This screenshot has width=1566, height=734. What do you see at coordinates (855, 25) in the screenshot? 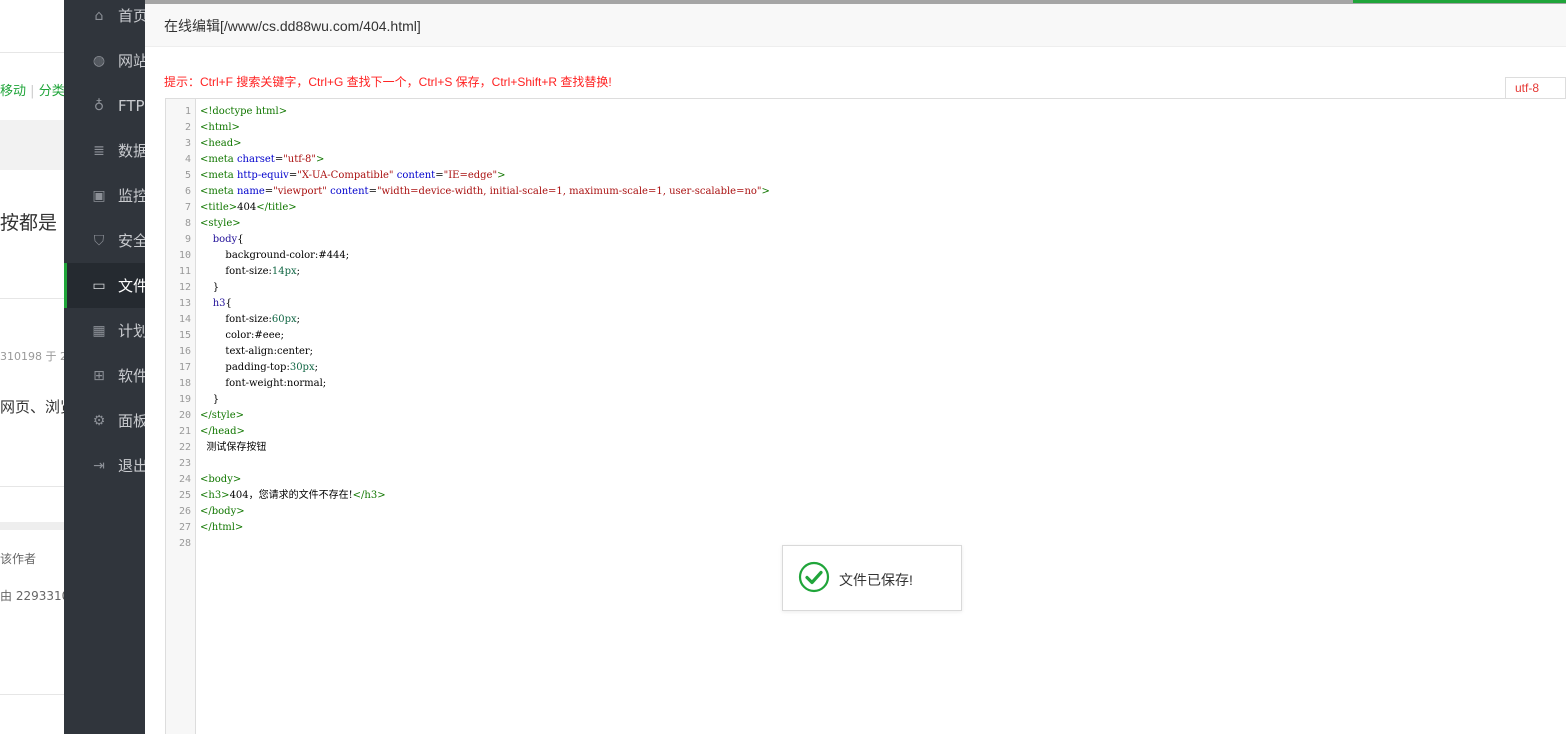
I see `dialog-header: 在线编辑[/www/cs.dd88wu.com/404.html]` at bounding box center [855, 25].